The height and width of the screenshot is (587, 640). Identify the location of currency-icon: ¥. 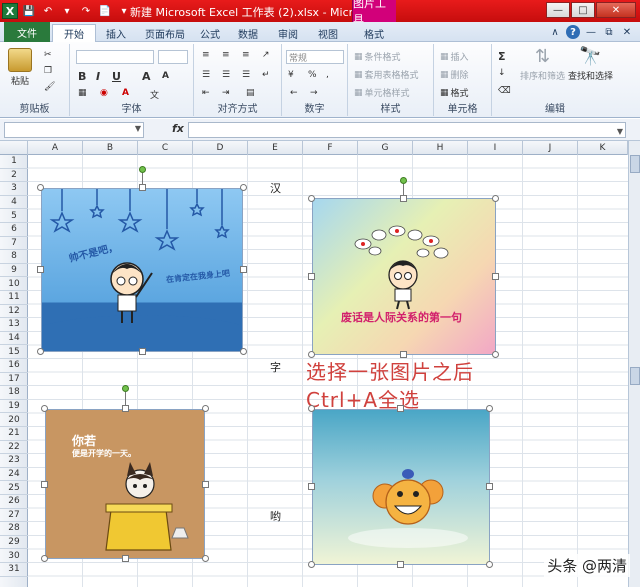
(291, 75).